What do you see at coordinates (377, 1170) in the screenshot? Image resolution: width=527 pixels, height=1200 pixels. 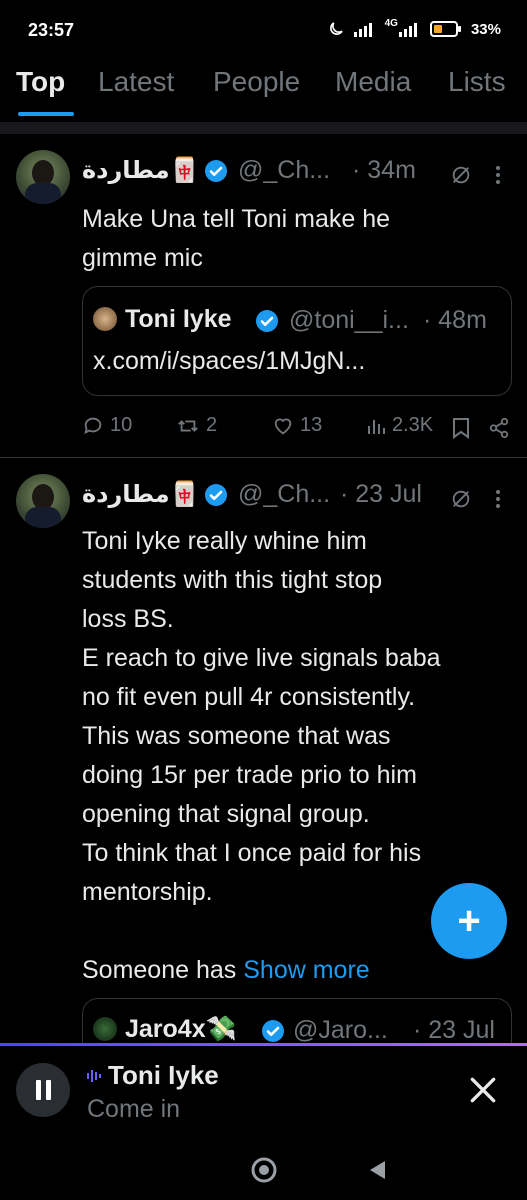 I see `back-nav-icon` at bounding box center [377, 1170].